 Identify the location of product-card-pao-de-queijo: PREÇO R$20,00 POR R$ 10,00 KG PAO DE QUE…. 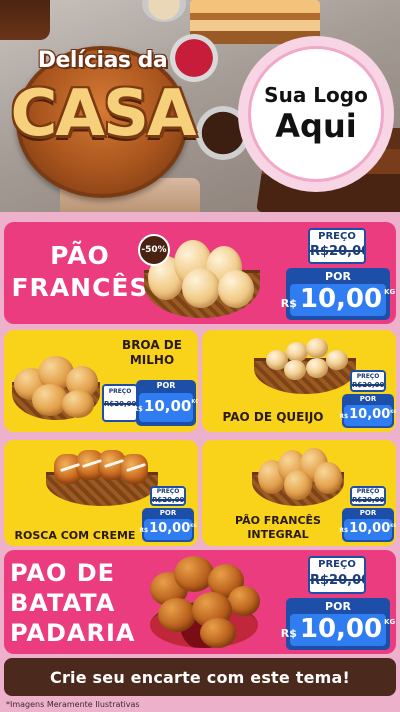
(299, 381).